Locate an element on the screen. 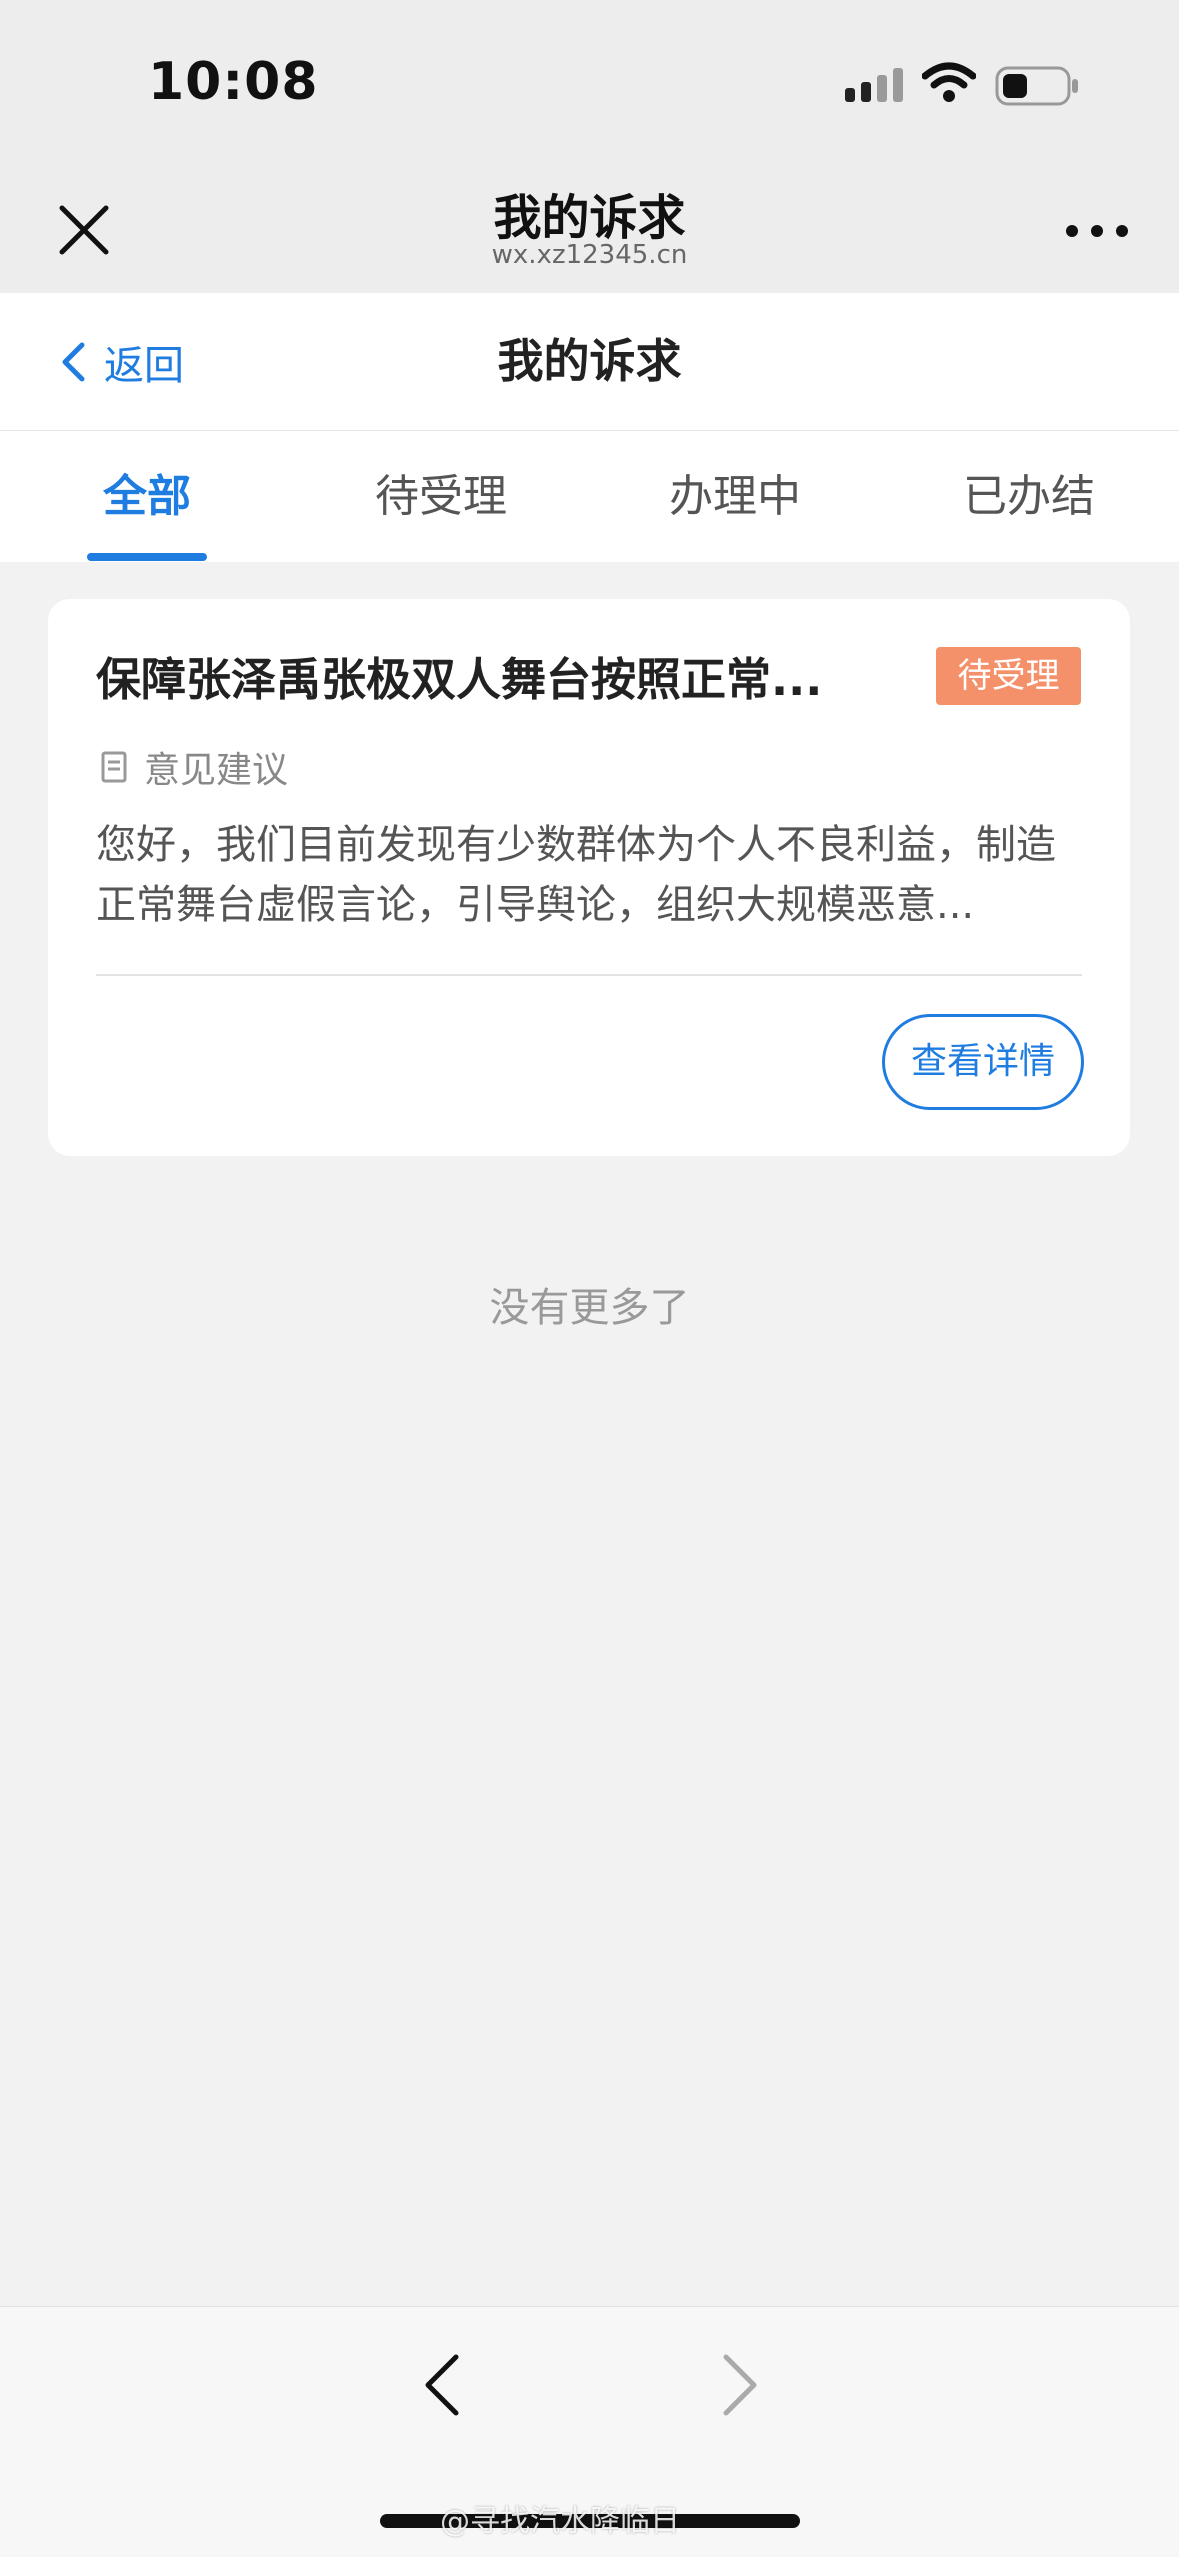 The image size is (1179, 2557). view-details-button: 查看详情 is located at coordinates (983, 1062).